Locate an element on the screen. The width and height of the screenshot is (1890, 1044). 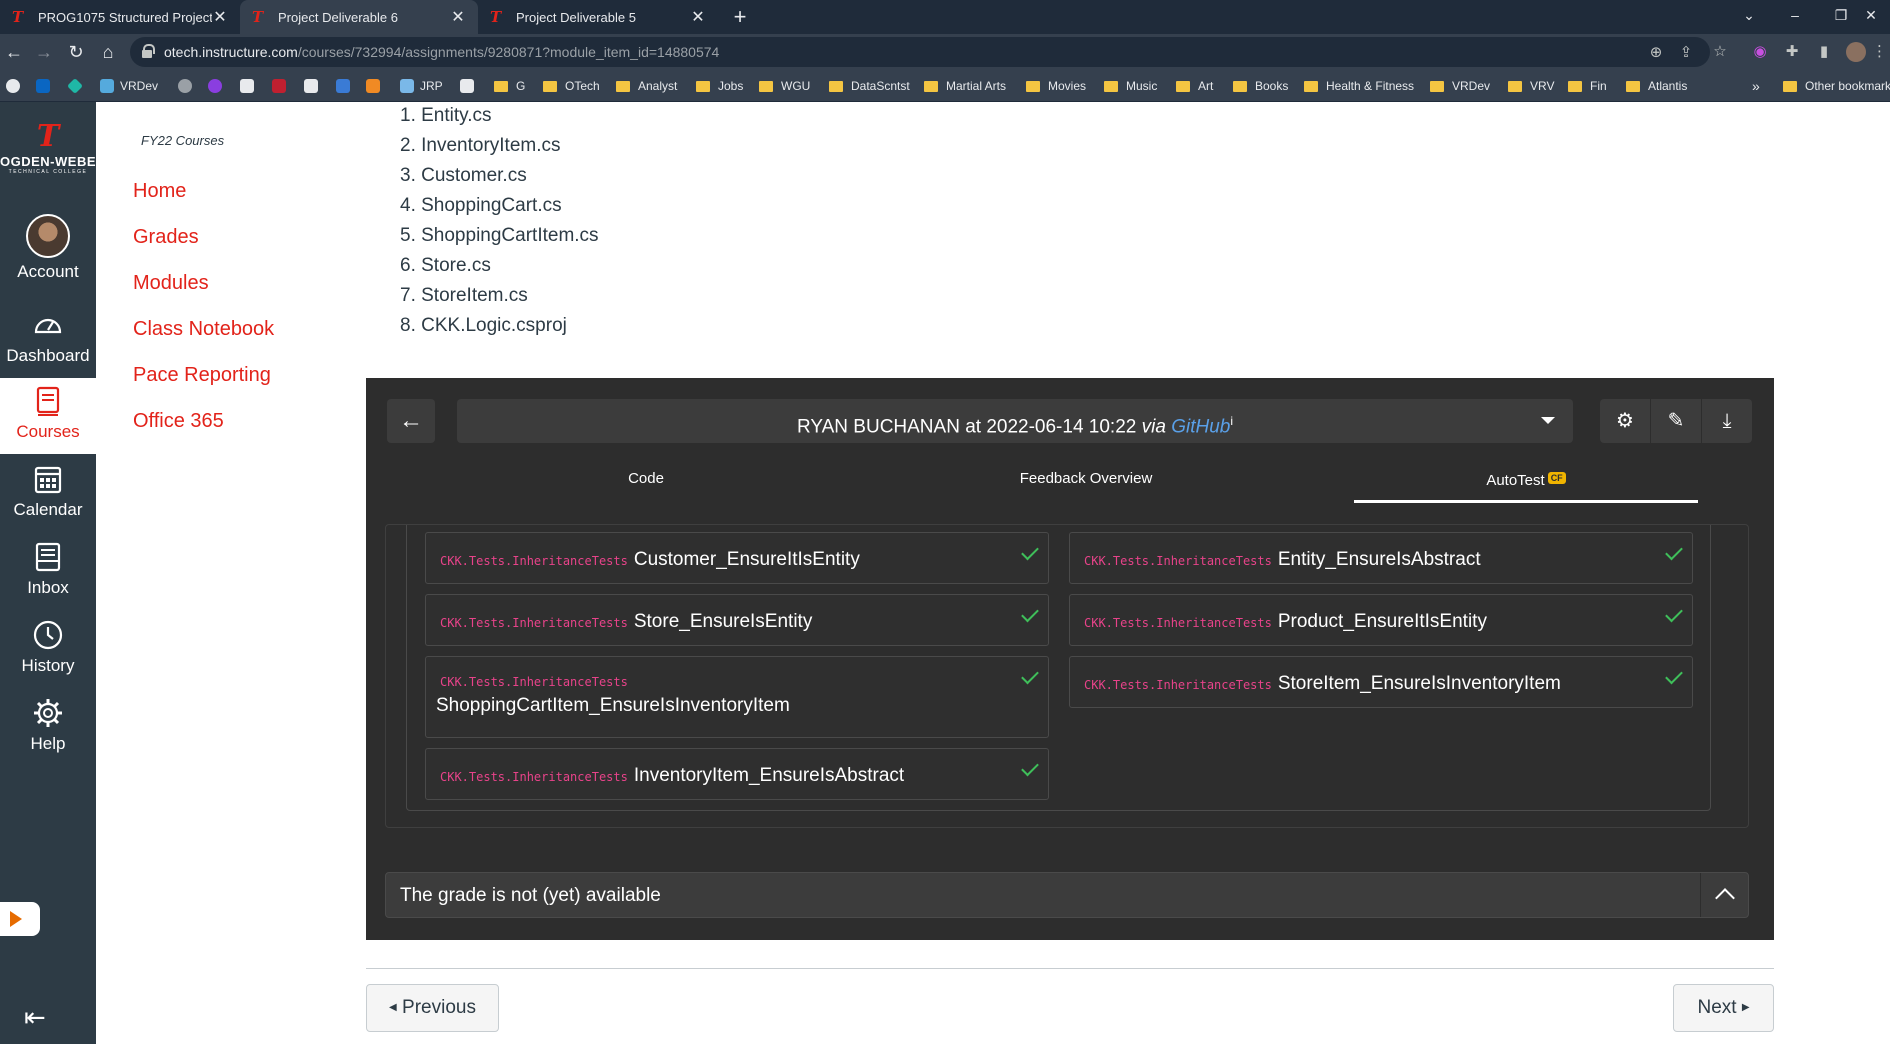
side-panel-icon: ▮ is located at coordinates (1824, 52).